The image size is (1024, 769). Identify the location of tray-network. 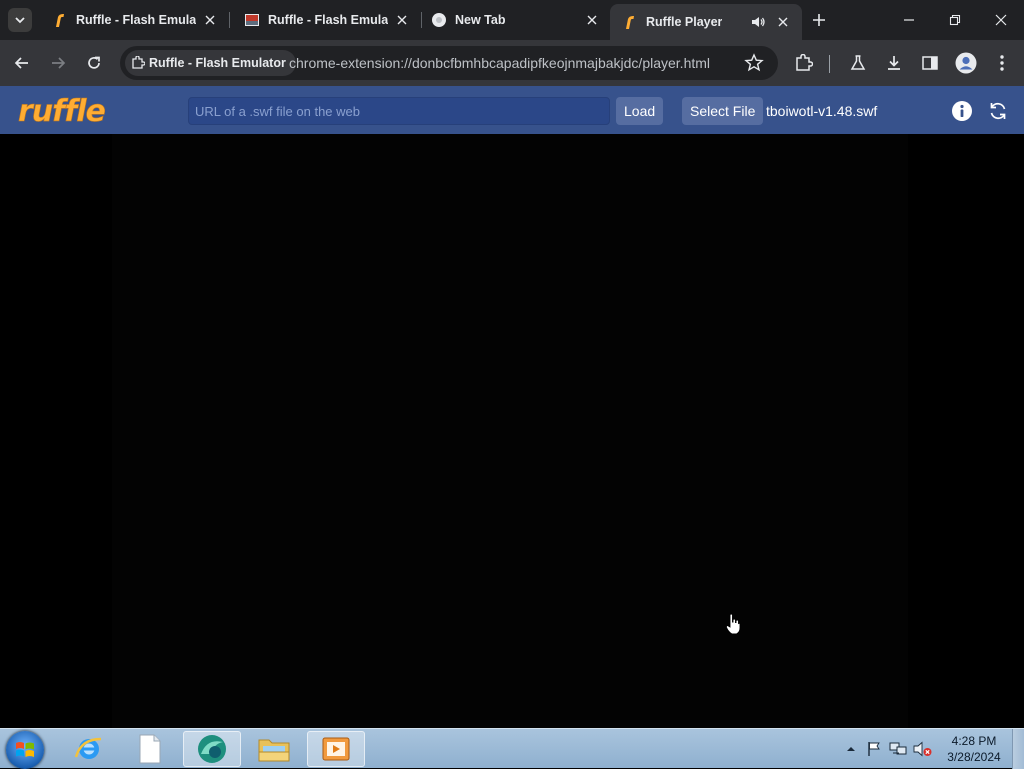
(898, 749).